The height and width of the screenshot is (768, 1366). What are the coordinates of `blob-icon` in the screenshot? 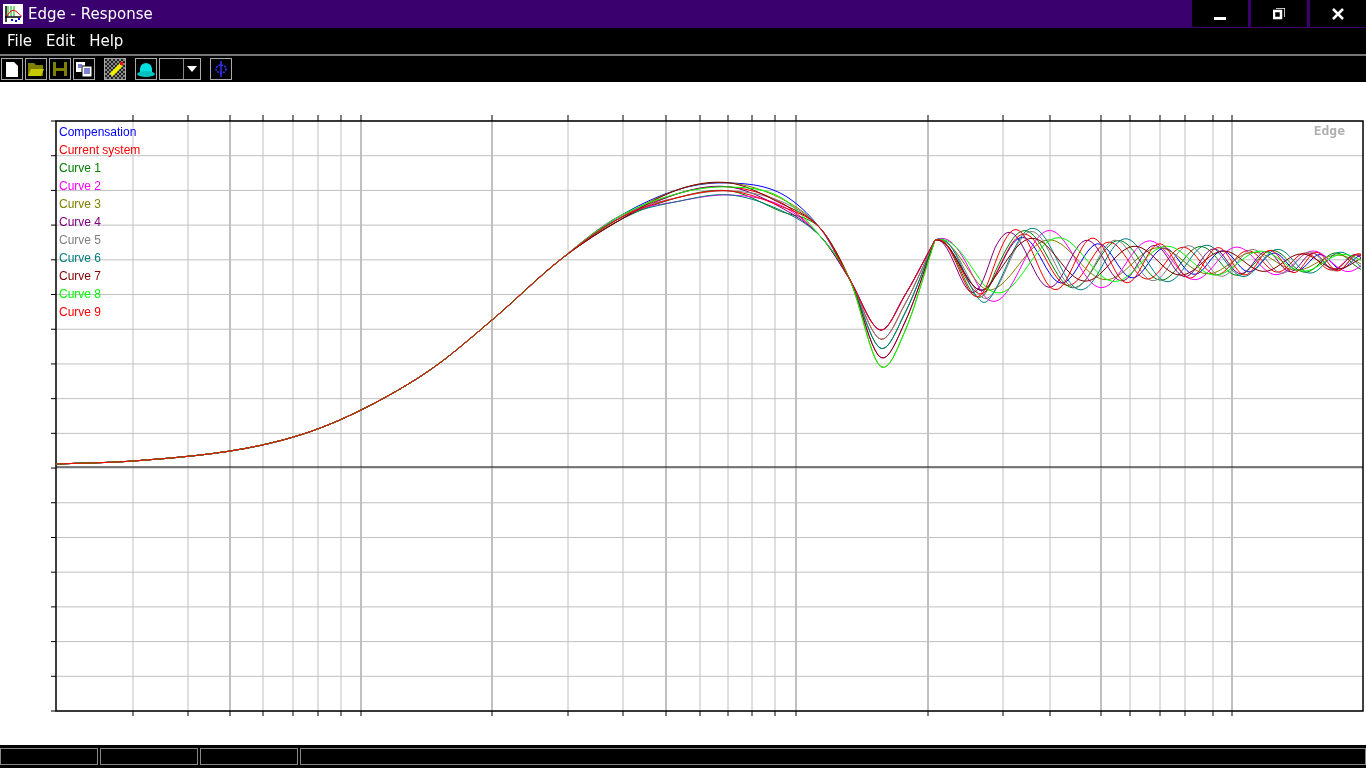 It's located at (146, 69).